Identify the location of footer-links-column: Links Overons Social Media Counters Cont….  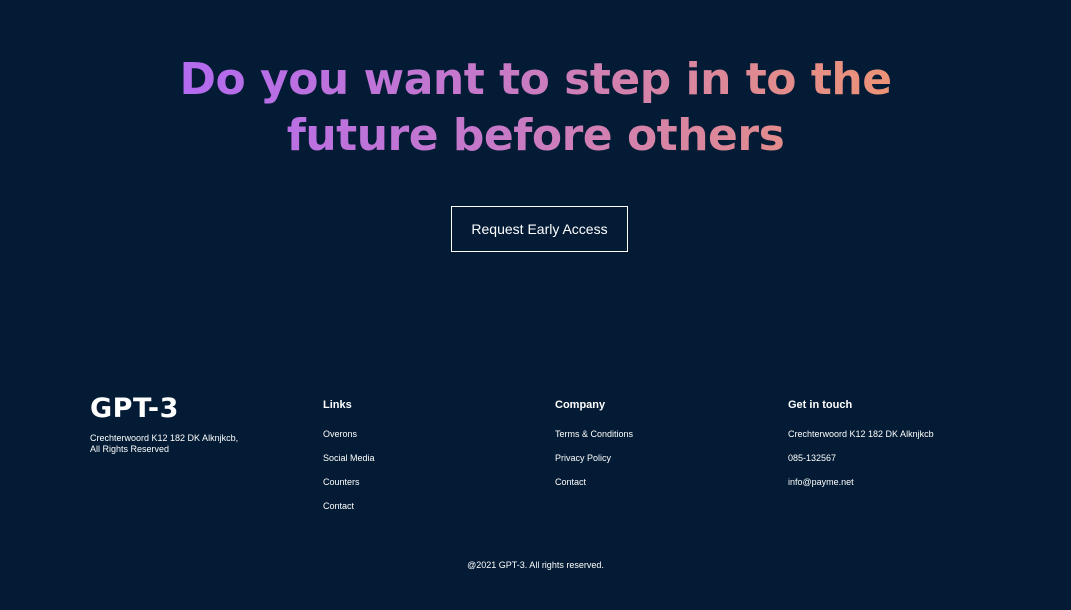
(423, 458).